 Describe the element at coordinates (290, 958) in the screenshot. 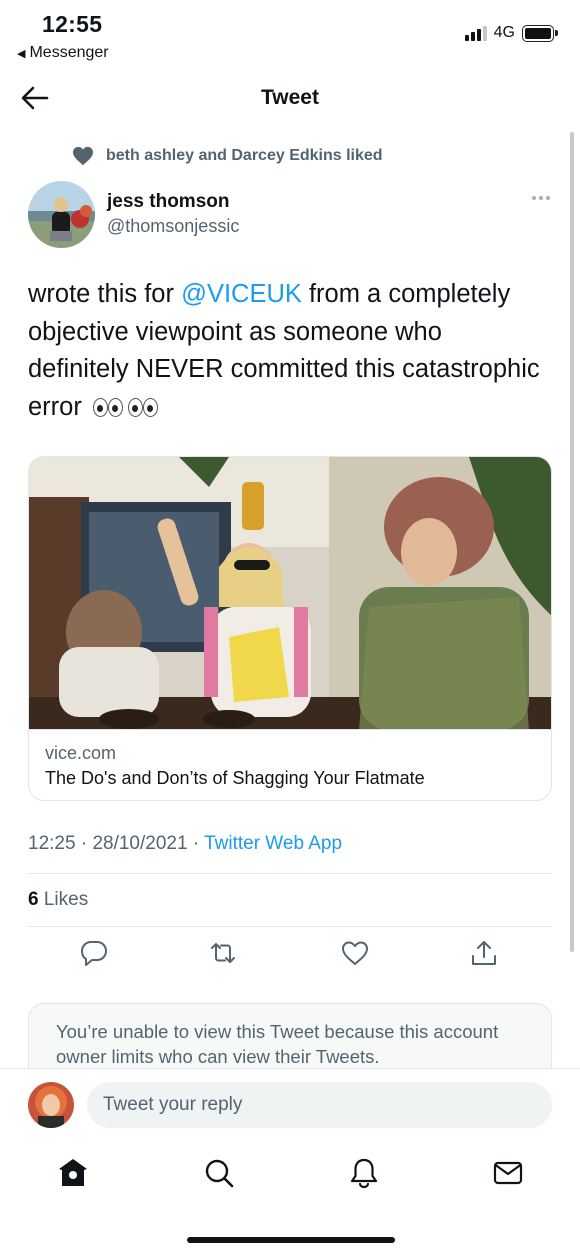

I see `tweet-actions` at that location.